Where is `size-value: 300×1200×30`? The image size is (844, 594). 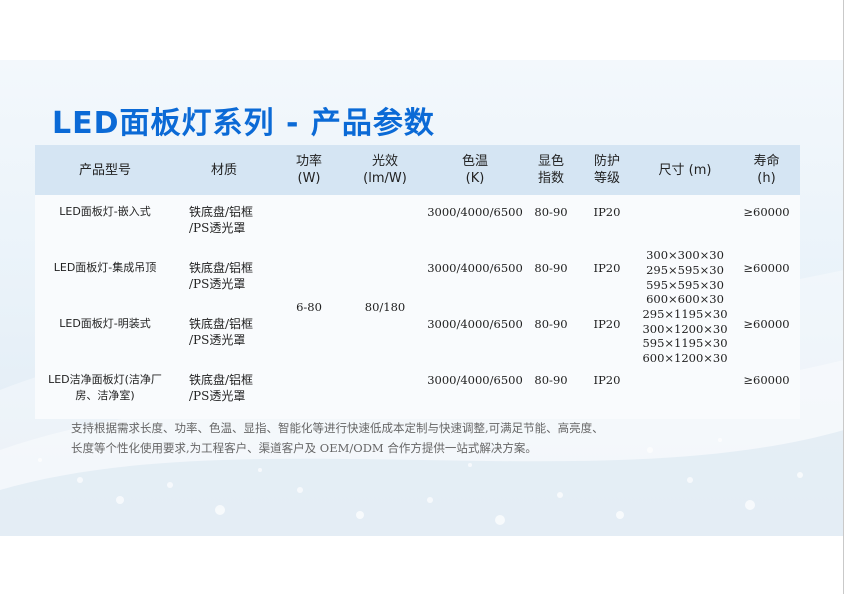 size-value: 300×1200×30 is located at coordinates (685, 328).